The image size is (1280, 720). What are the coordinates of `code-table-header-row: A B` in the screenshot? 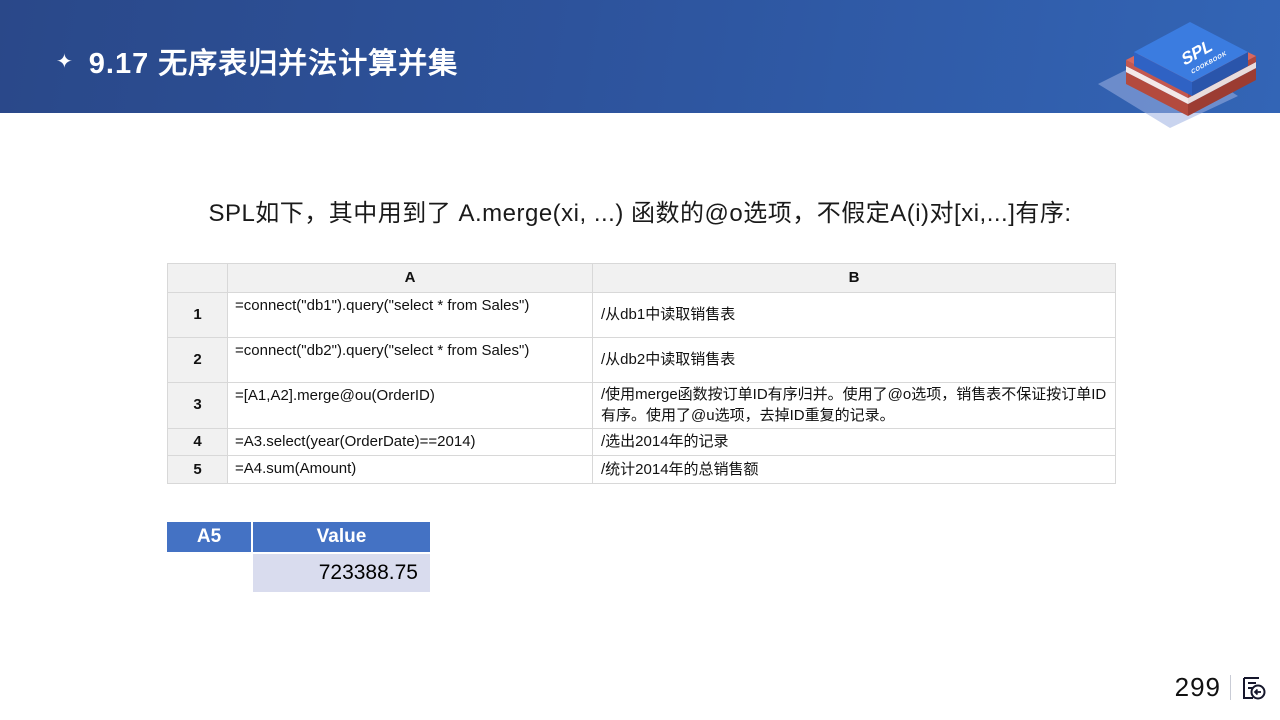 It's located at (641, 278).